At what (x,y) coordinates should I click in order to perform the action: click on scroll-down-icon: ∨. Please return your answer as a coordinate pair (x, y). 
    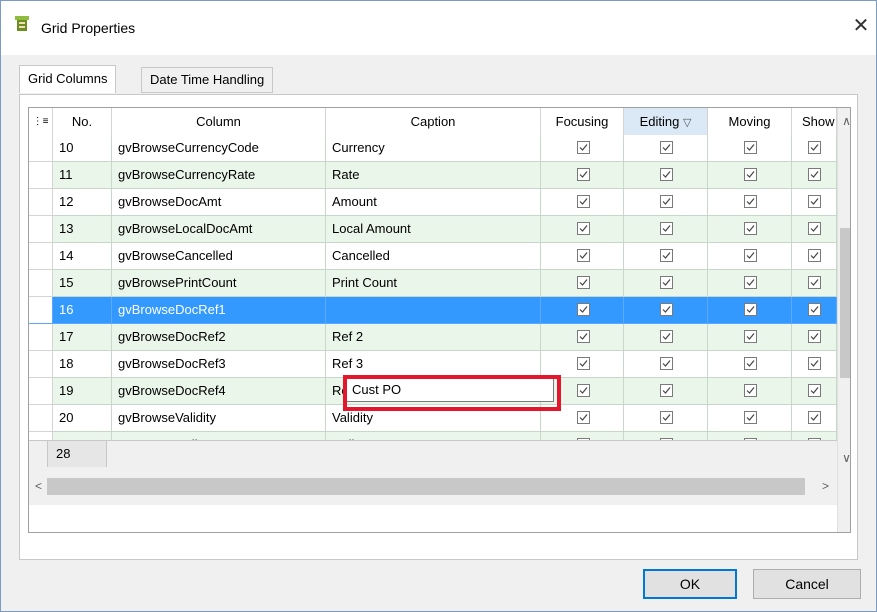
    Looking at the image, I should click on (844, 458).